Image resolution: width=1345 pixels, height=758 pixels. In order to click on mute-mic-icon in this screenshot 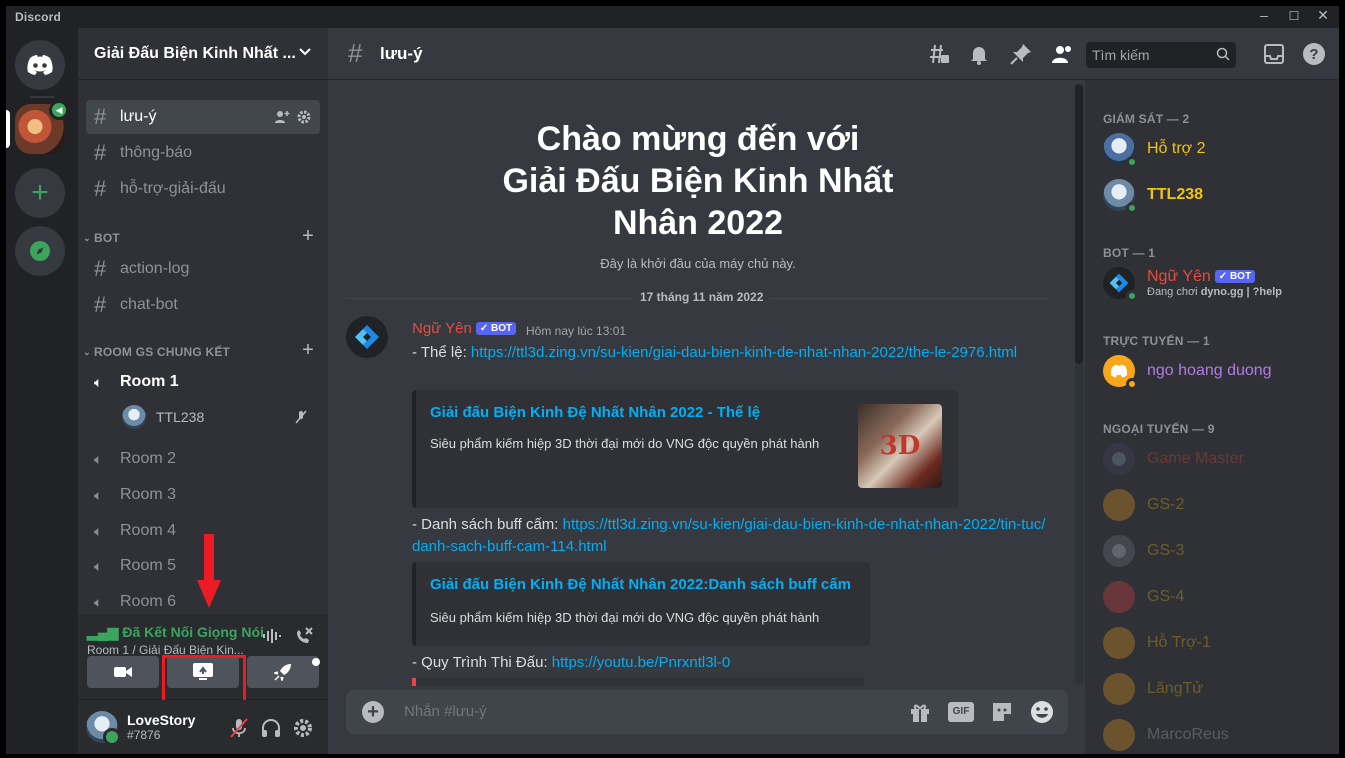, I will do `click(239, 728)`.